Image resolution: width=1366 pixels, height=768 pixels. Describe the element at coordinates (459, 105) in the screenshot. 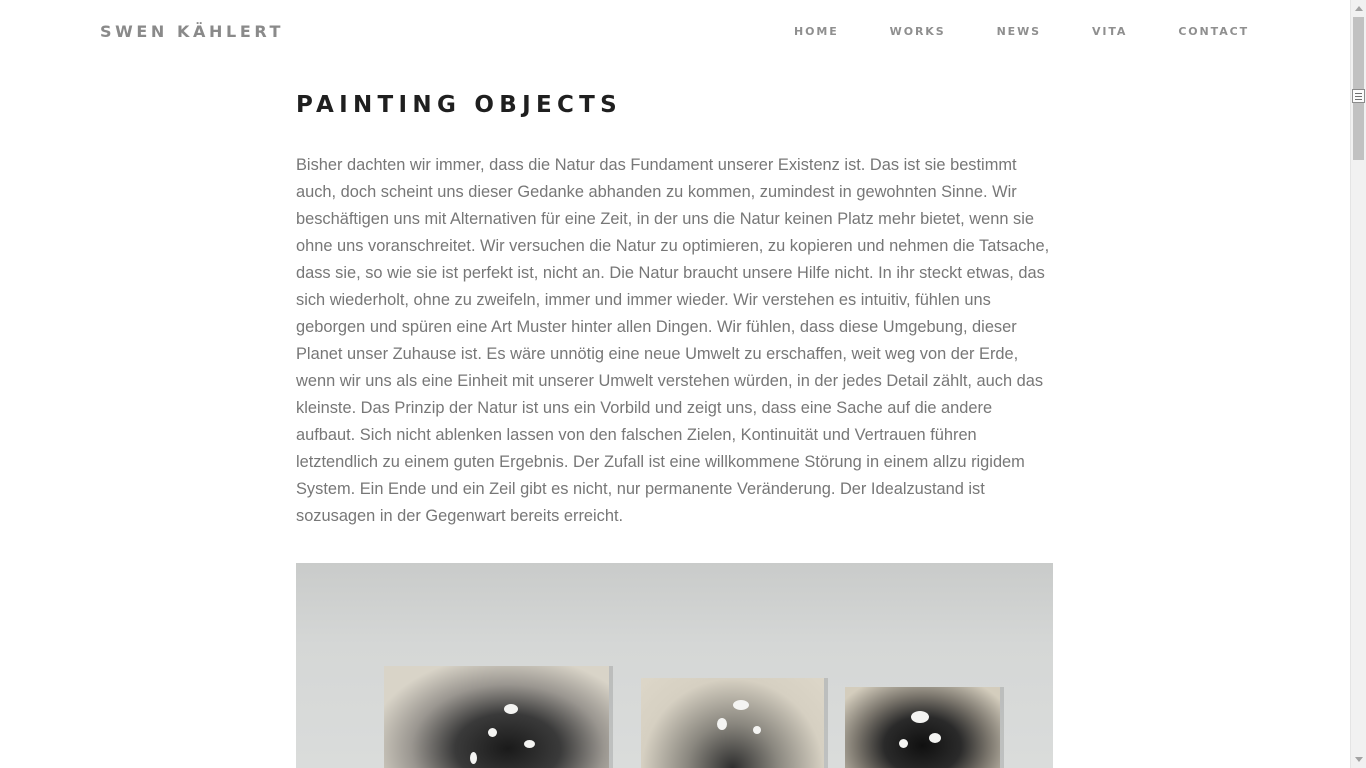

I see `page-title: PAINTING OBJECTS` at that location.